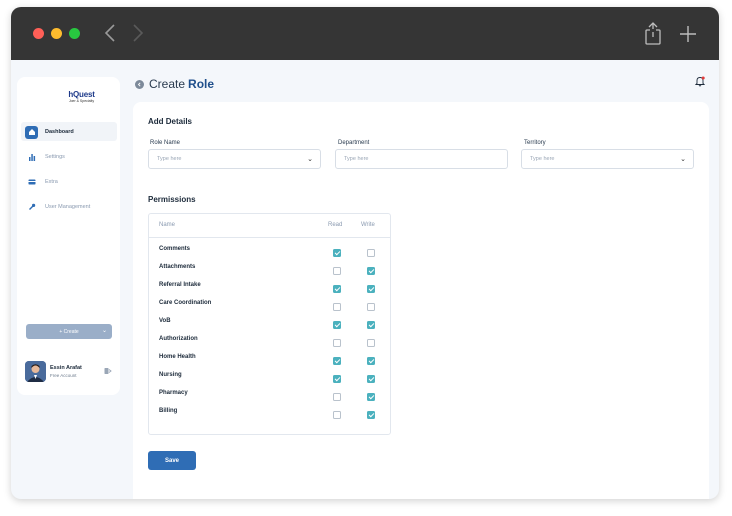 The width and height of the screenshot is (732, 516). Describe the element at coordinates (365, 33) in the screenshot. I see `browser-titlebar` at that location.